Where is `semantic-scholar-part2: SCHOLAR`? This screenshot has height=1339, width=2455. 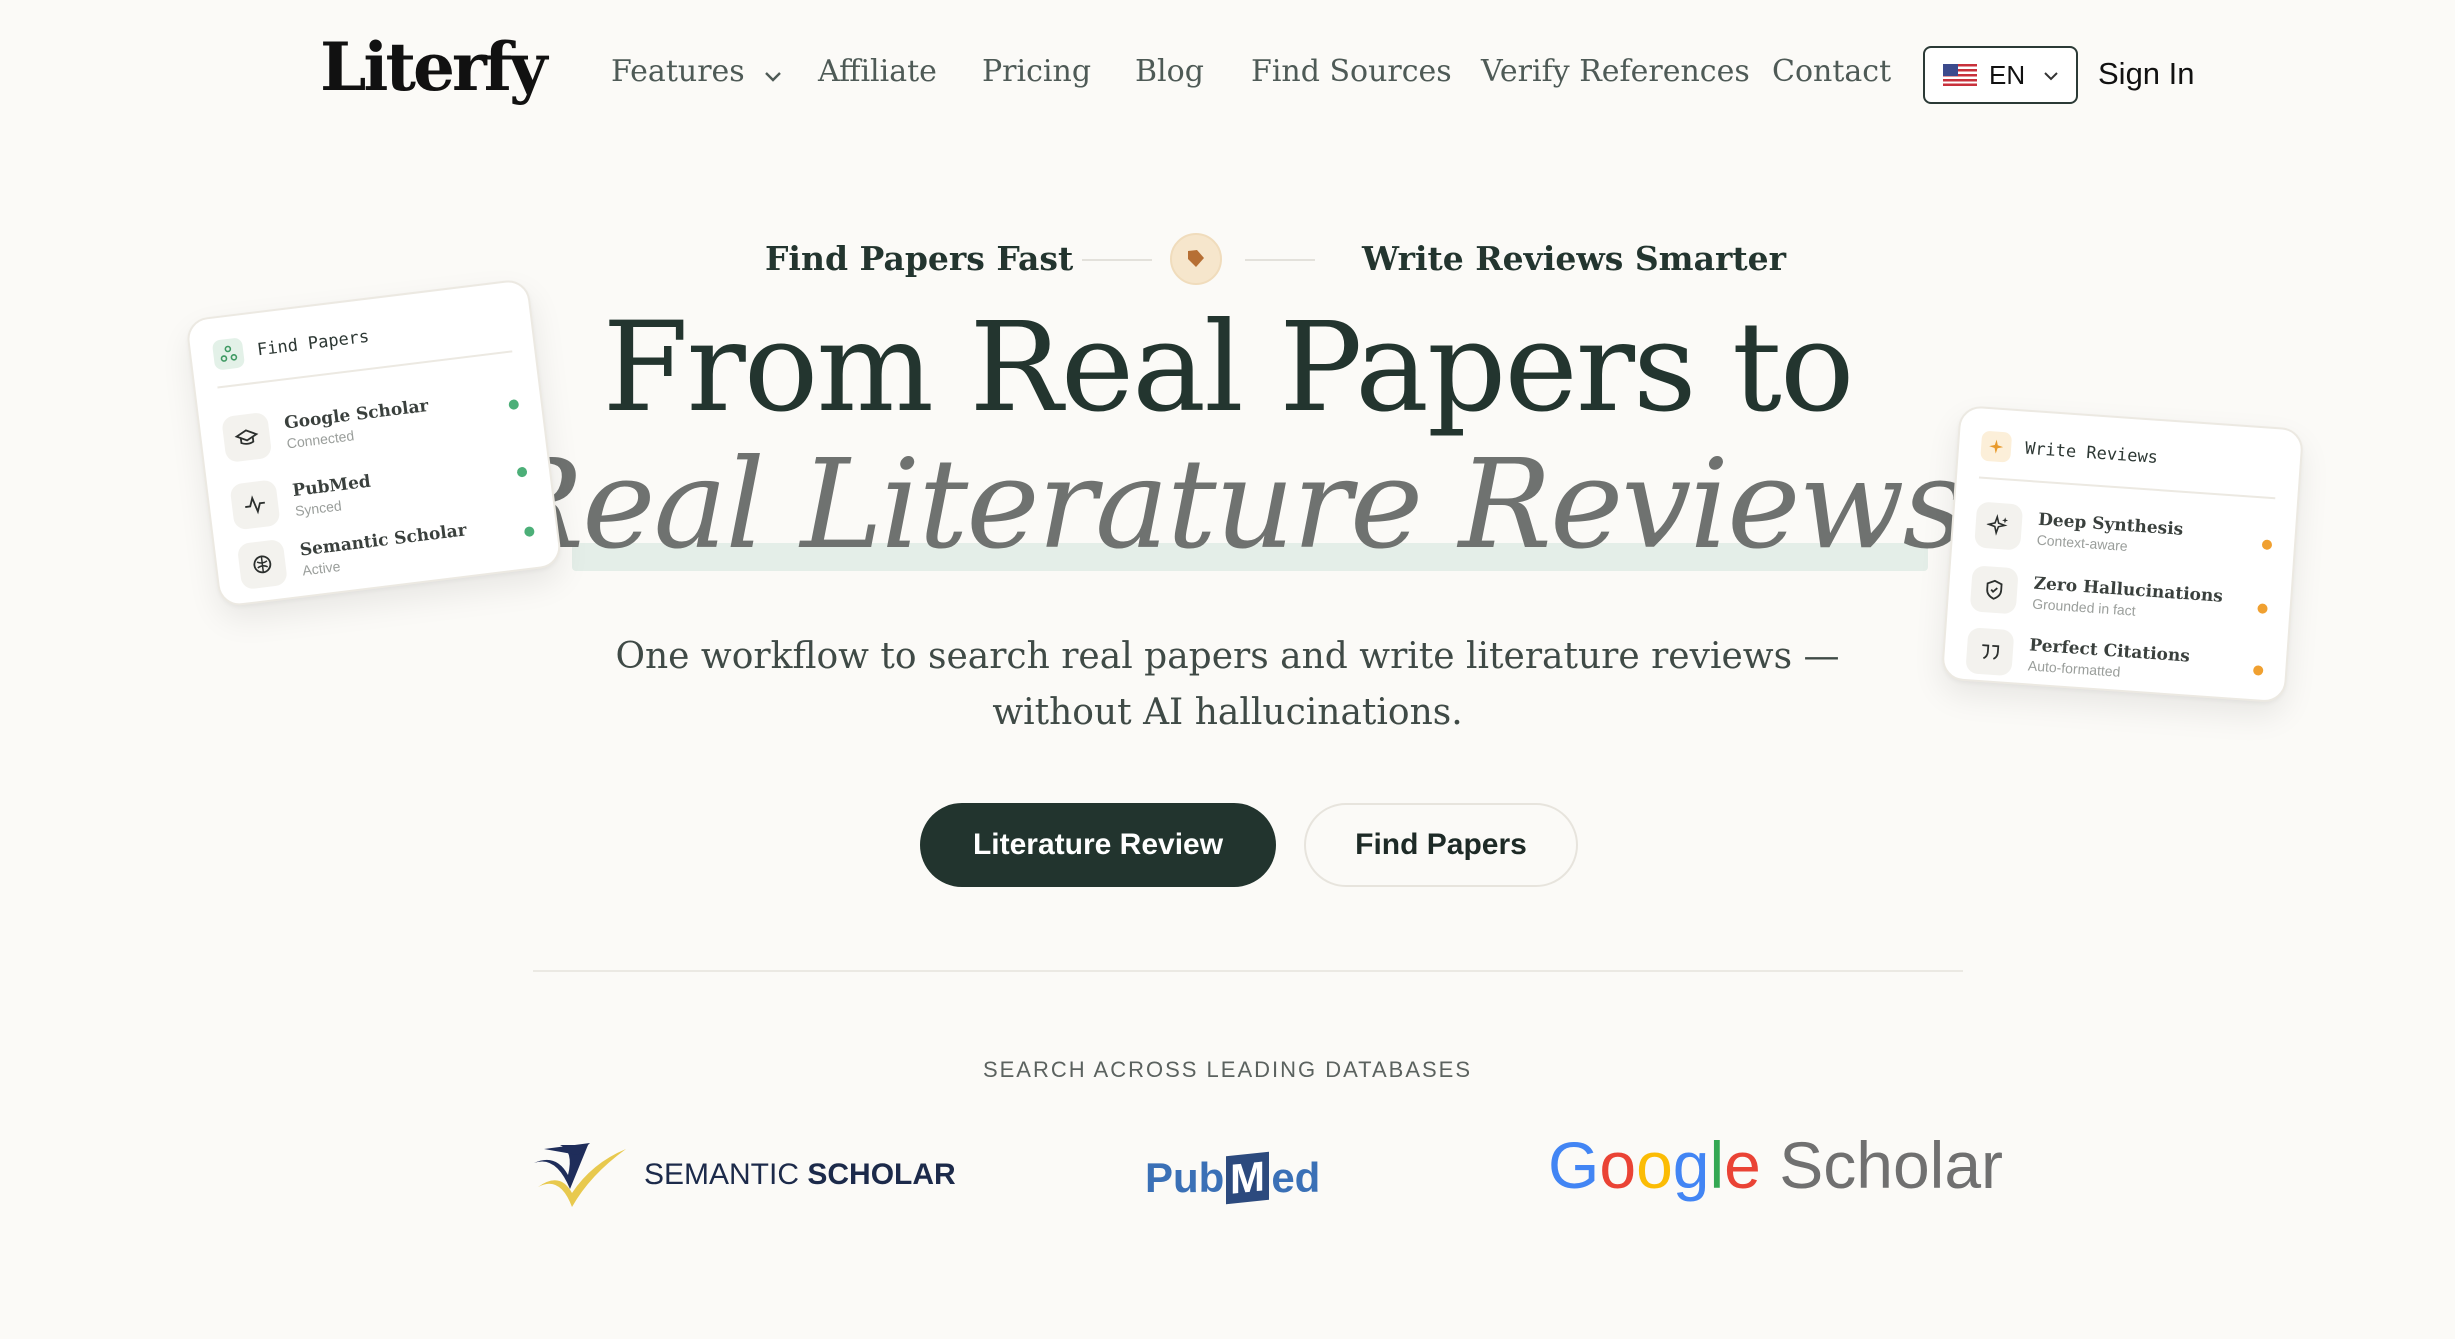 semantic-scholar-part2: SCHOLAR is located at coordinates (881, 1174).